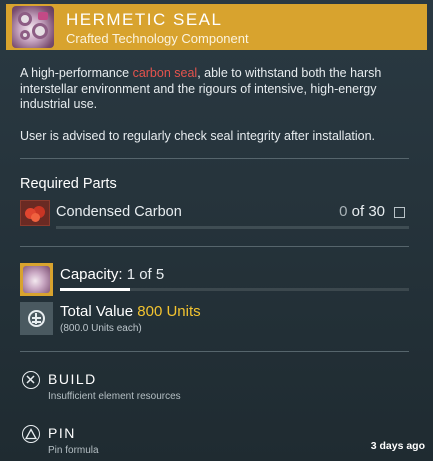 The image size is (433, 461). Describe the element at coordinates (95, 289) in the screenshot. I see `capacity-bar-fill` at that location.